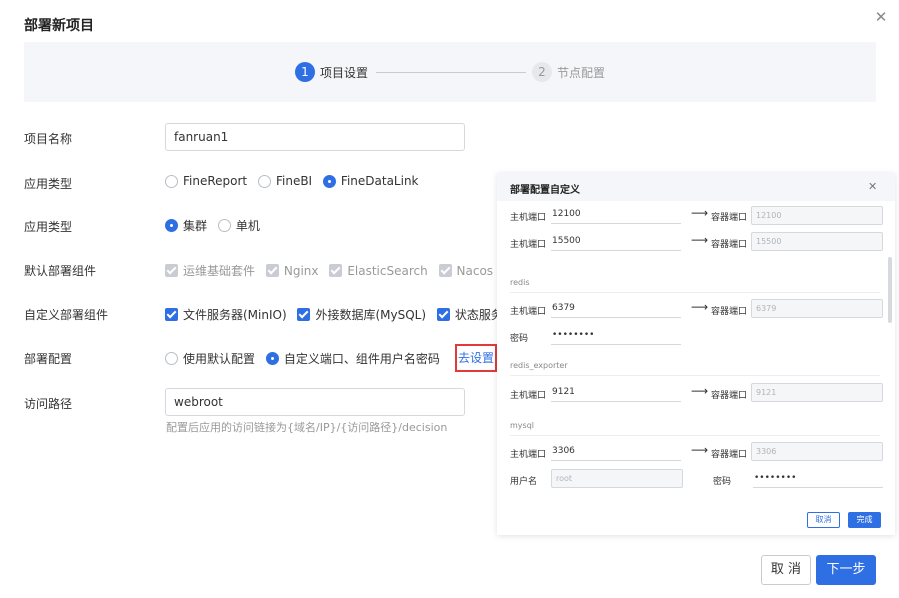 Image resolution: width=899 pixels, height=598 pixels. I want to click on mysql-section-label: mysql, so click(522, 425).